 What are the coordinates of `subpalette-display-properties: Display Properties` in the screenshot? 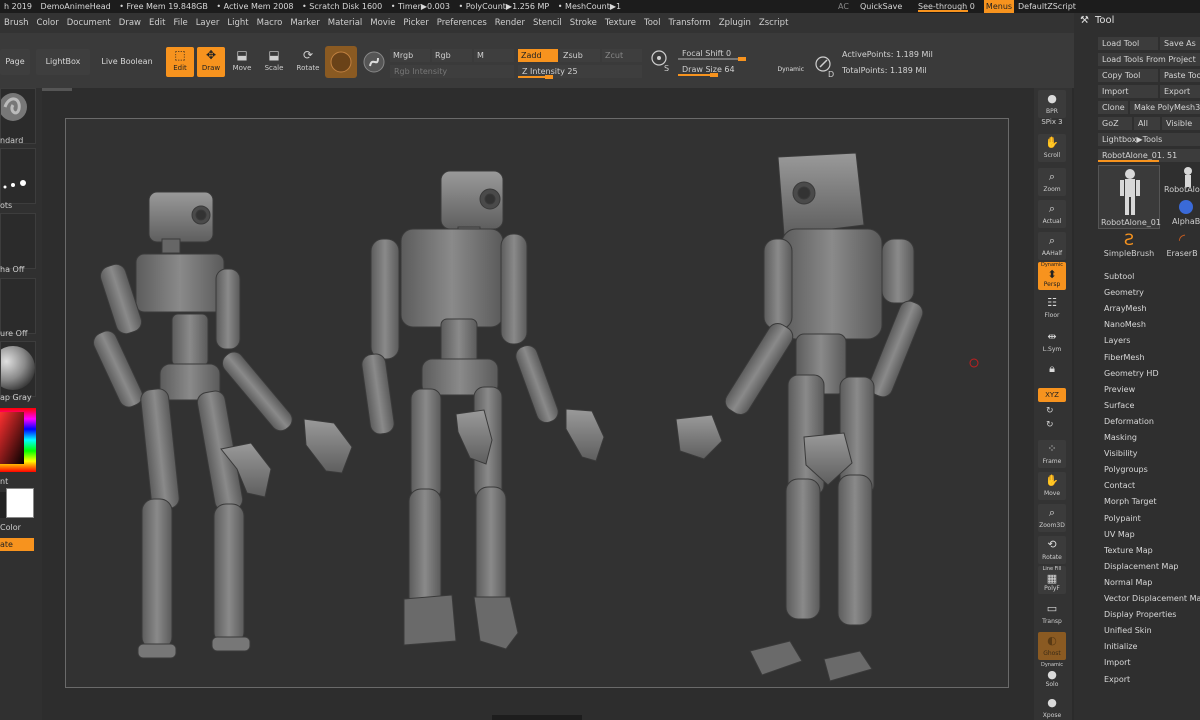 It's located at (1140, 614).